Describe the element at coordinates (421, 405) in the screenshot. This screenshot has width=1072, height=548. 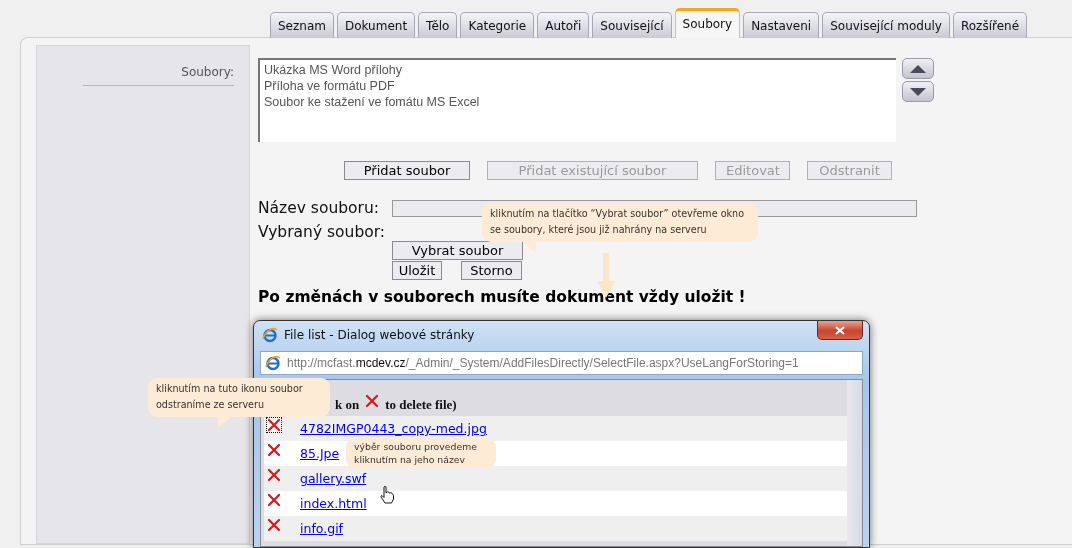
I see `instruction-text: to delete file)` at that location.